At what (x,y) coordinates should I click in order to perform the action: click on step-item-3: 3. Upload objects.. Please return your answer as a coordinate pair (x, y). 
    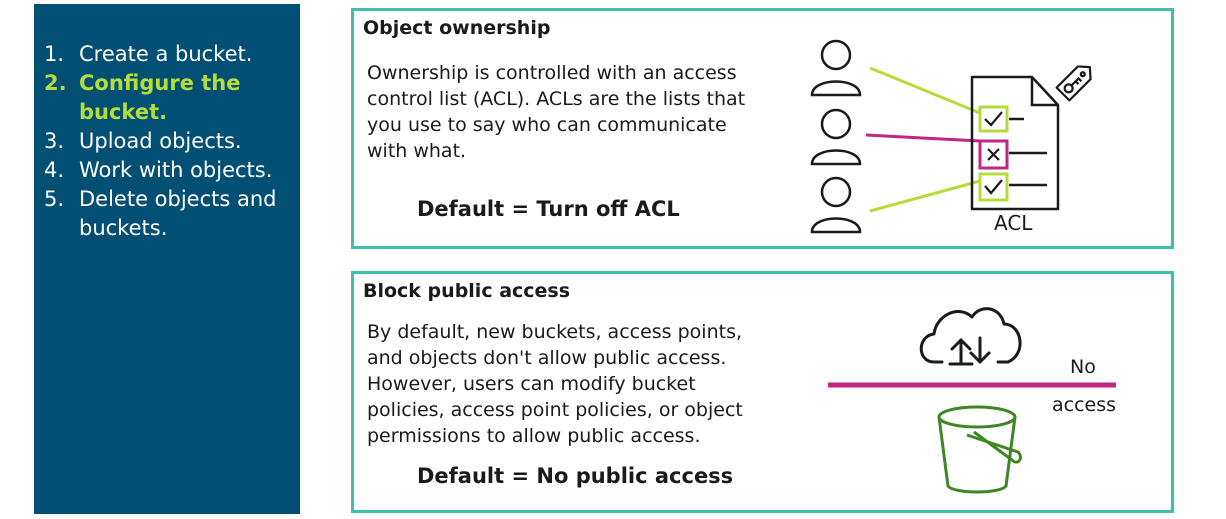
    Looking at the image, I should click on (169, 141).